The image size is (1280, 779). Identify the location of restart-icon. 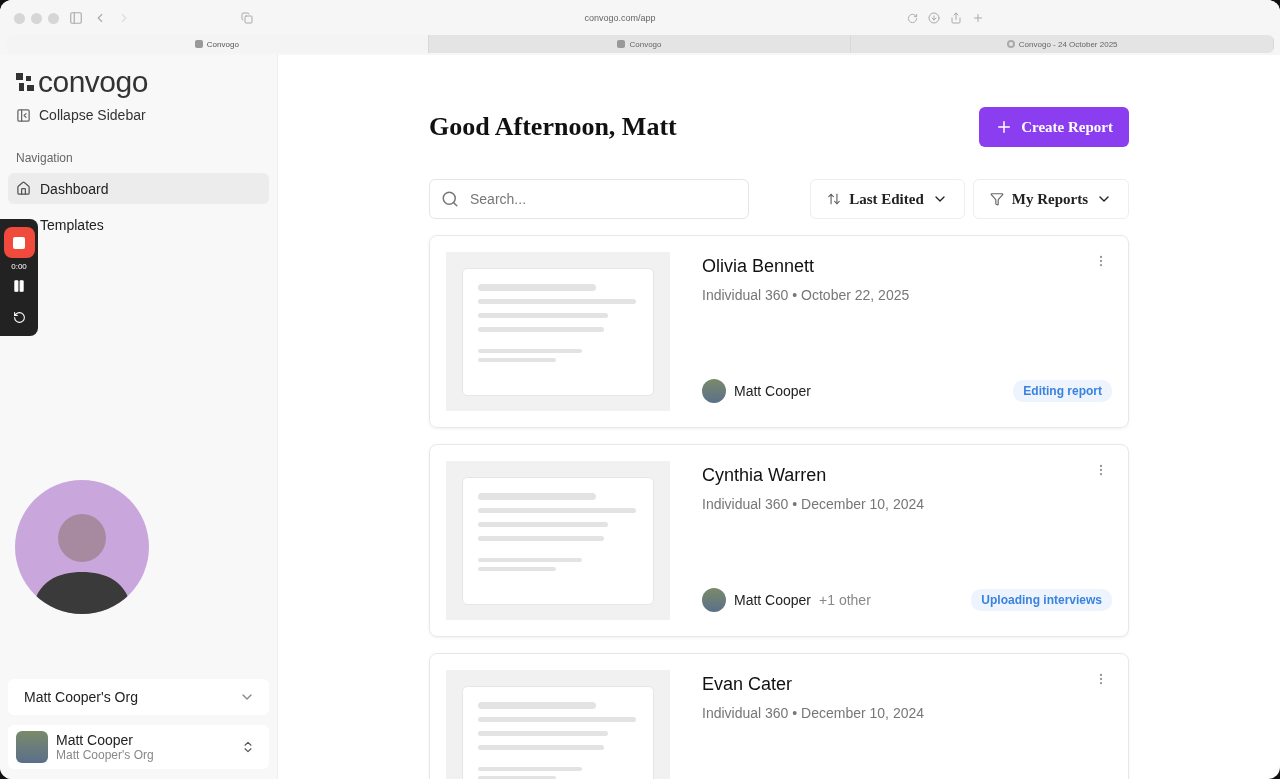
(19, 317).